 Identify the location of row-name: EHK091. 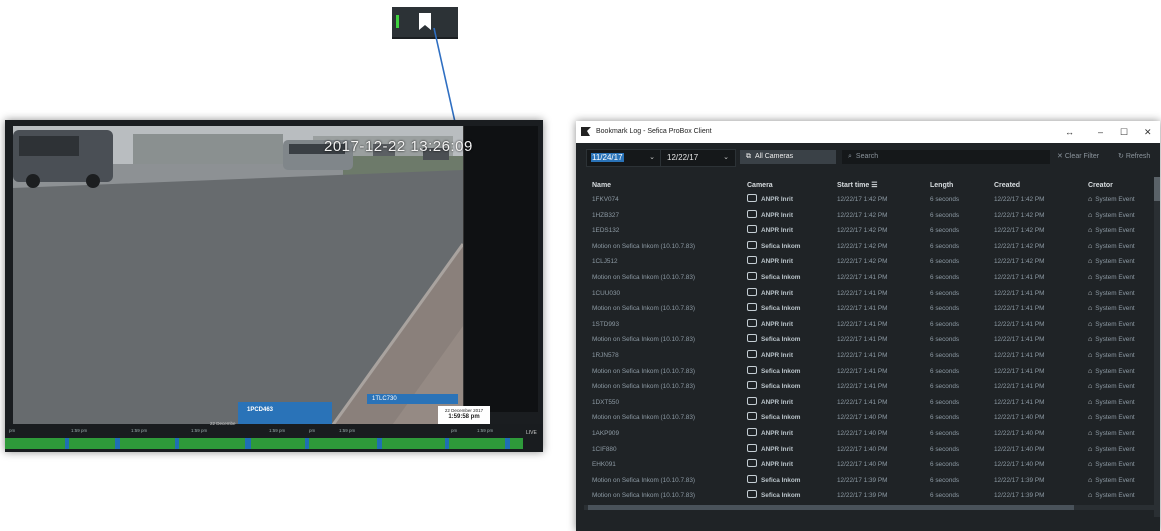
(604, 465).